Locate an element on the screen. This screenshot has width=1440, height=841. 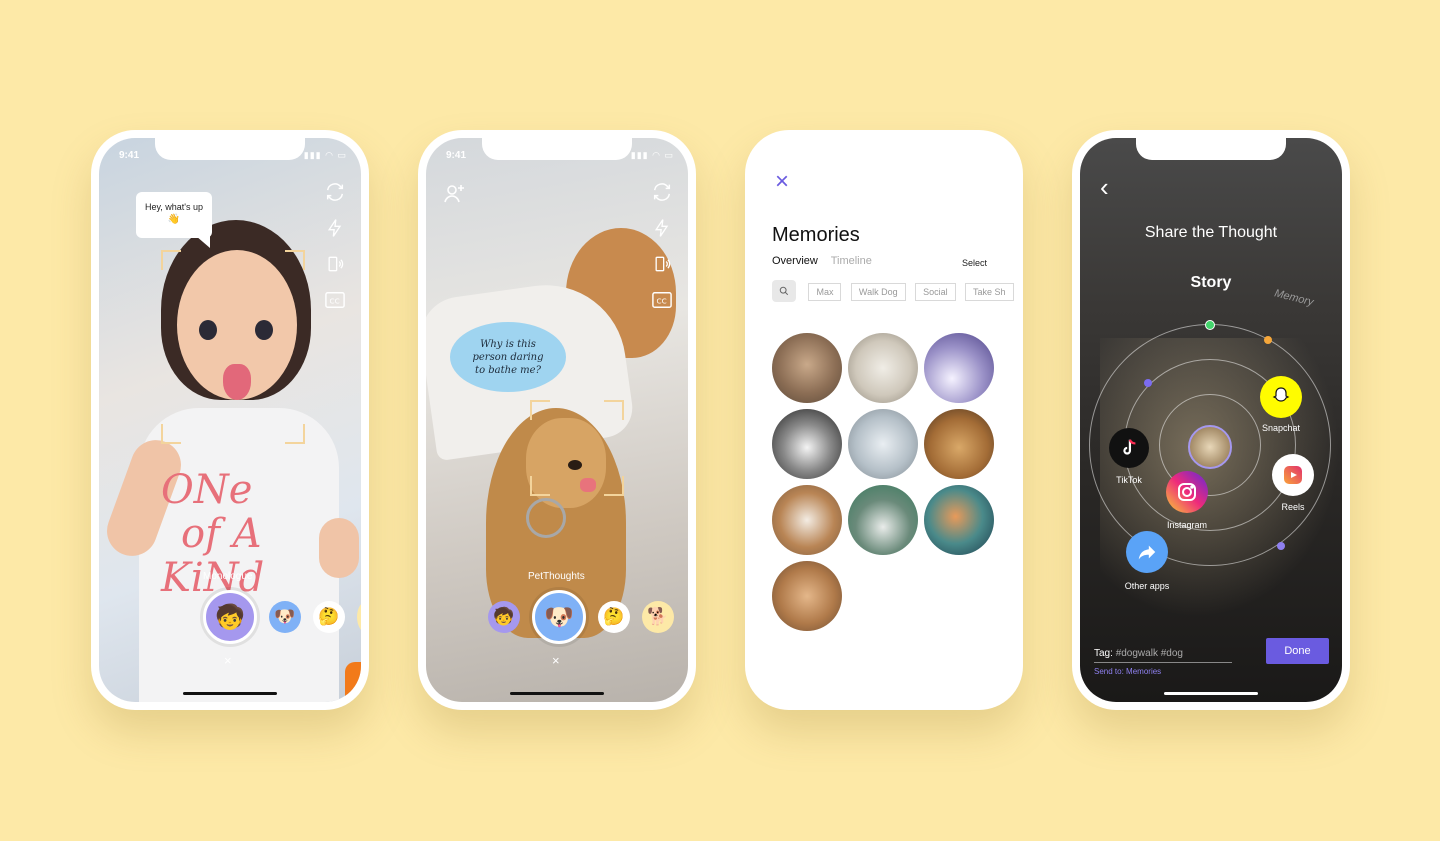
pet-photo-cat is located at coordinates (807, 368).